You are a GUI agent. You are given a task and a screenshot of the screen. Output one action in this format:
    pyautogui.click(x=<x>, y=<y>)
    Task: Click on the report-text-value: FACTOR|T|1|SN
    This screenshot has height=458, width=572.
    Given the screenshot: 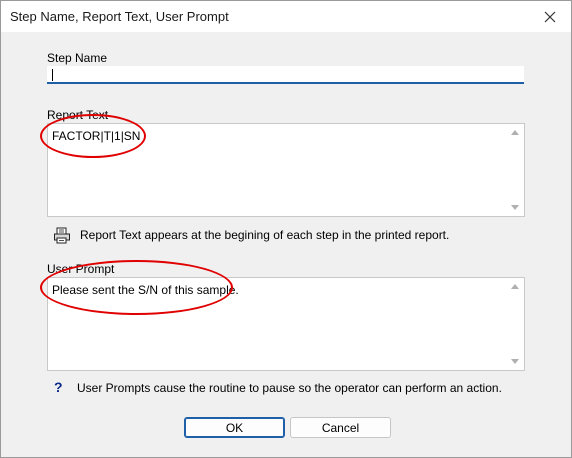 What is the action you would take?
    pyautogui.click(x=96, y=136)
    